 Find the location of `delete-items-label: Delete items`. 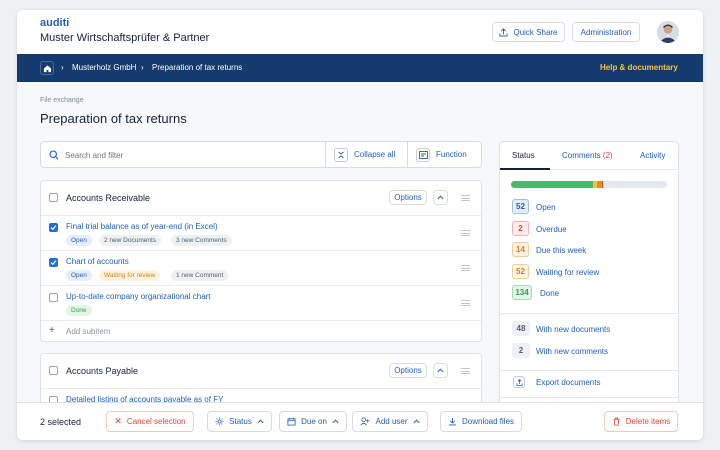

delete-items-label: Delete items is located at coordinates (648, 421).